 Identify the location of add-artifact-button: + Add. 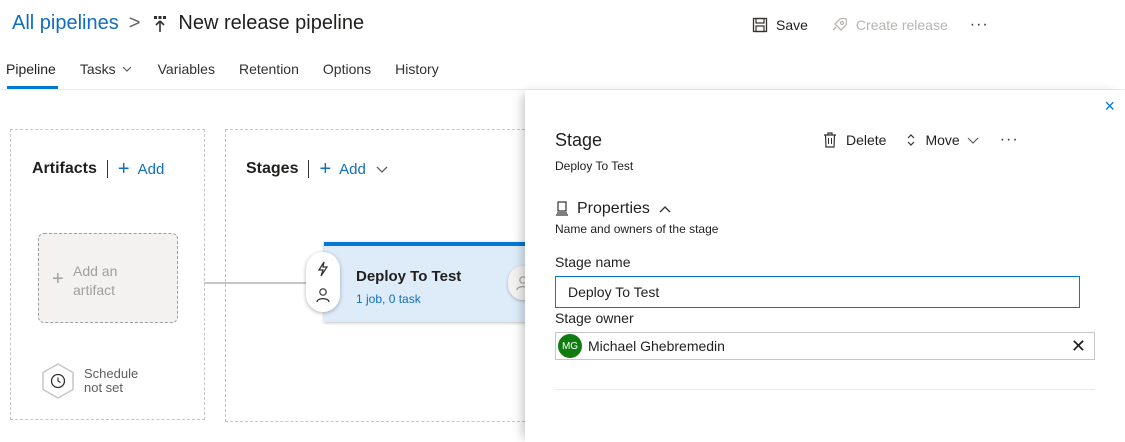
(141, 169).